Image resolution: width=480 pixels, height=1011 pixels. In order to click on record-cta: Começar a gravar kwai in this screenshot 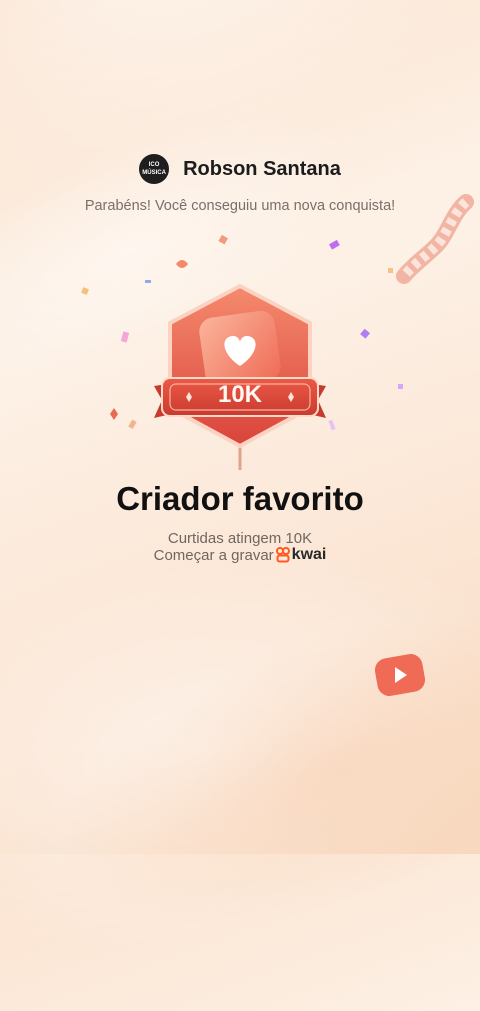, I will do `click(240, 555)`.